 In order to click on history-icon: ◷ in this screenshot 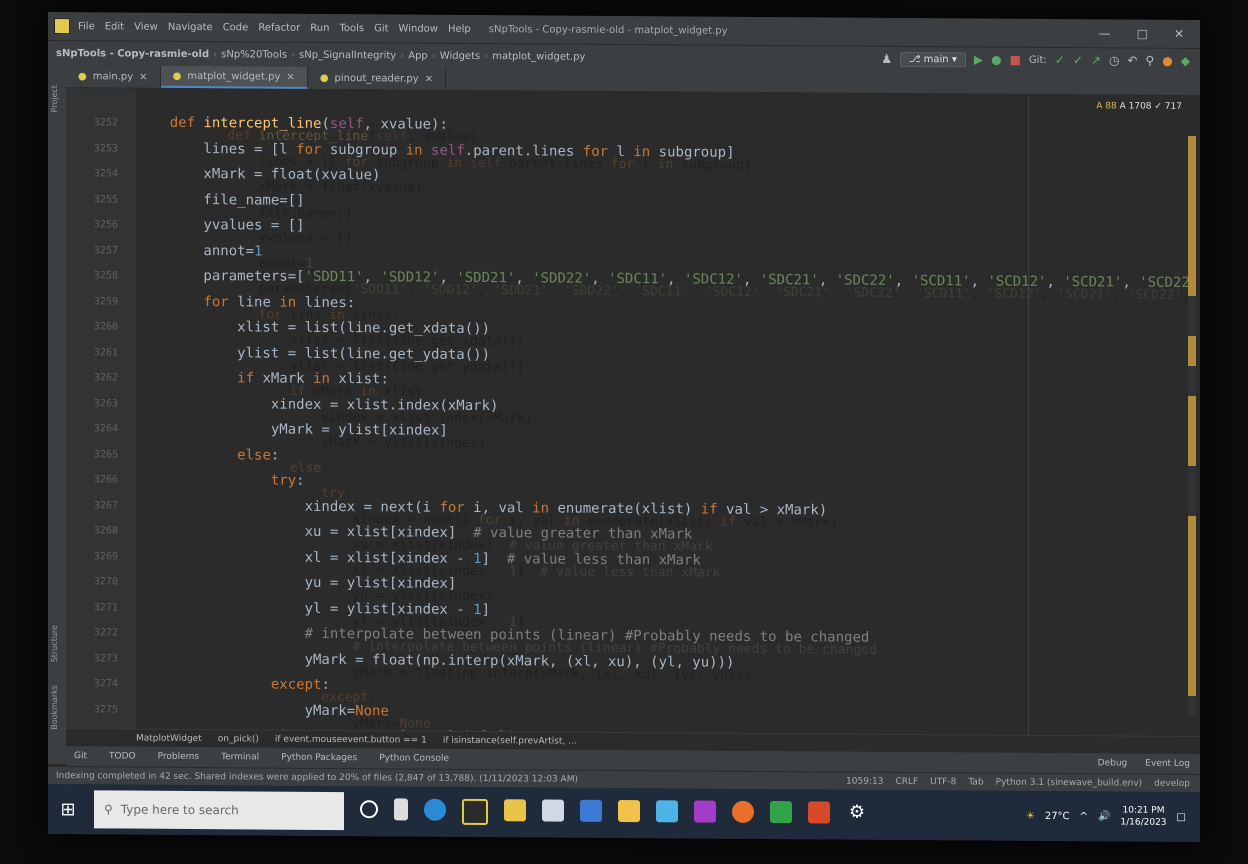, I will do `click(1114, 60)`.